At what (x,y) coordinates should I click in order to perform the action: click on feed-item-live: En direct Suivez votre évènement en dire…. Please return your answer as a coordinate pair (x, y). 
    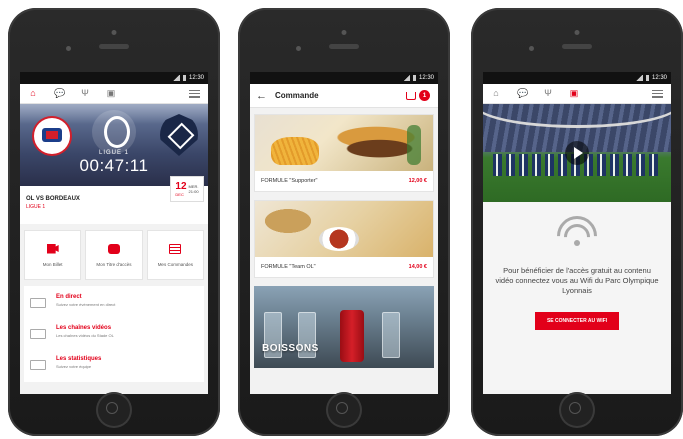
    Looking at the image, I should click on (114, 305).